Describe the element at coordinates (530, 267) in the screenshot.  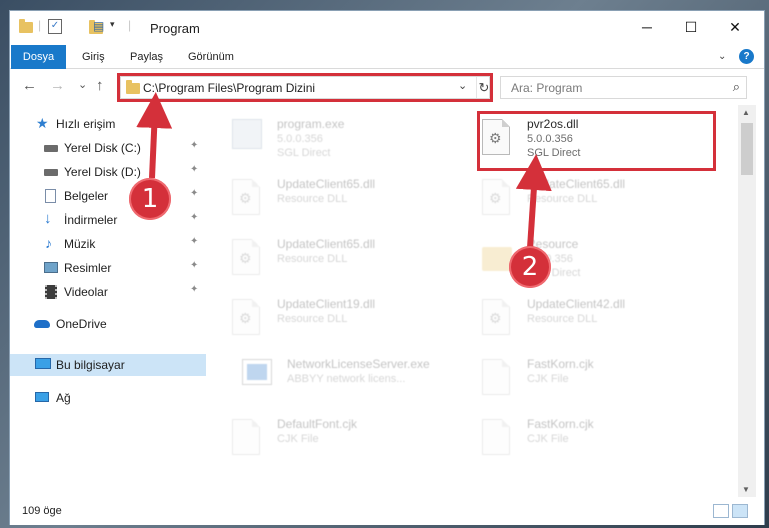
I see `step-2-badge: 2` at that location.